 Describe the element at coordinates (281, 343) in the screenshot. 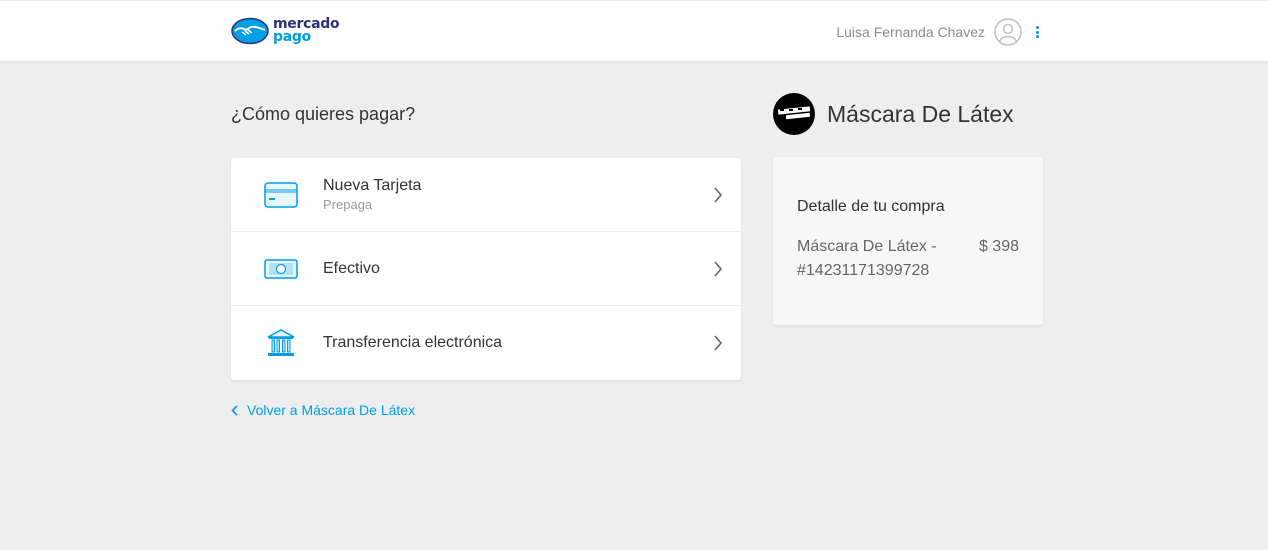

I see `bank-icon` at that location.